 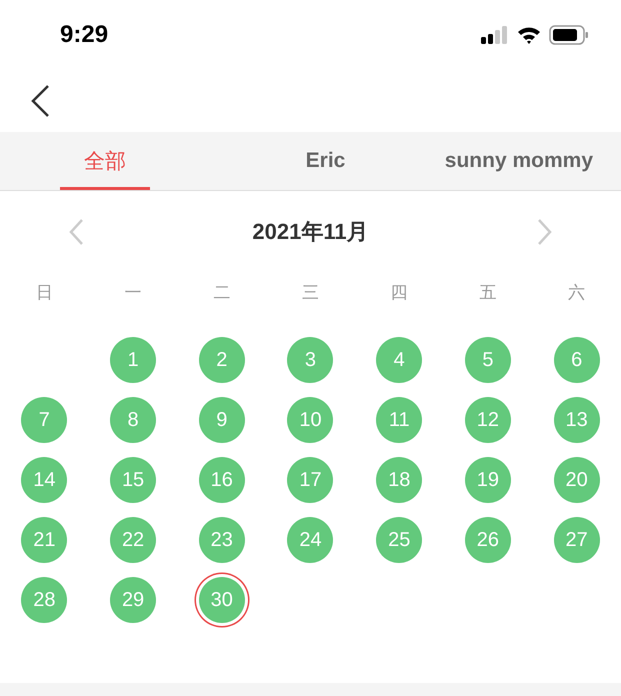 What do you see at coordinates (133, 600) in the screenshot?
I see `calendar-day: 29` at bounding box center [133, 600].